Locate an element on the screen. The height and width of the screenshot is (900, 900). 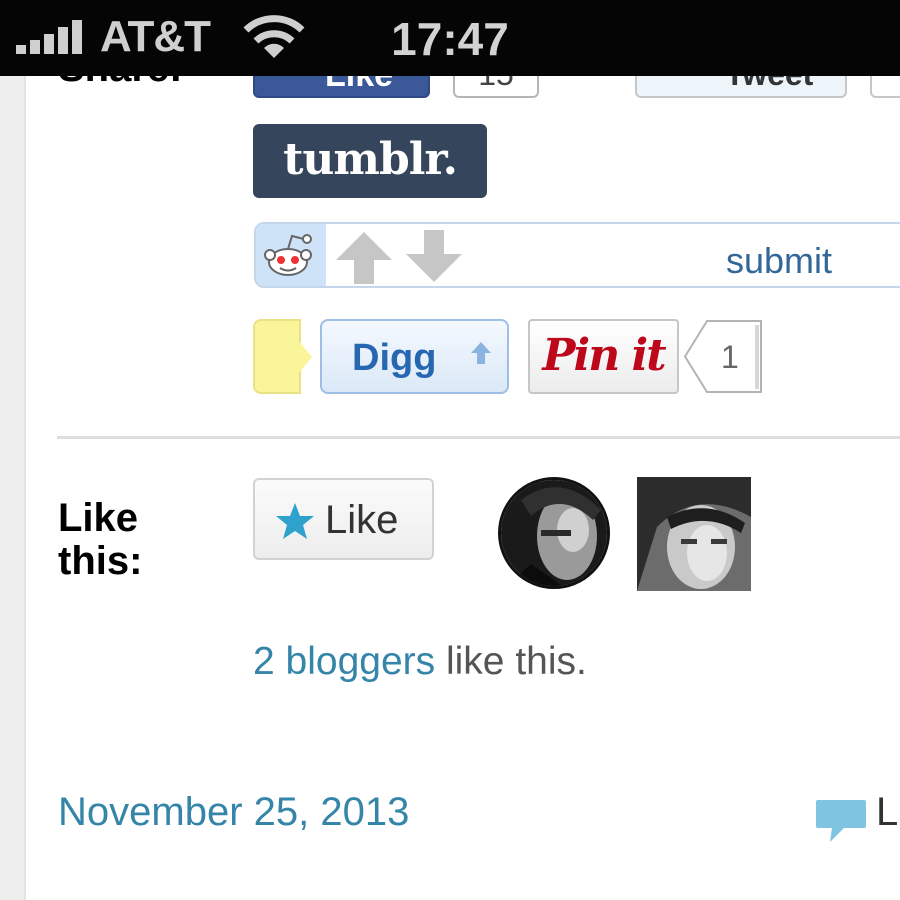
like-button: Like is located at coordinates (343, 519).